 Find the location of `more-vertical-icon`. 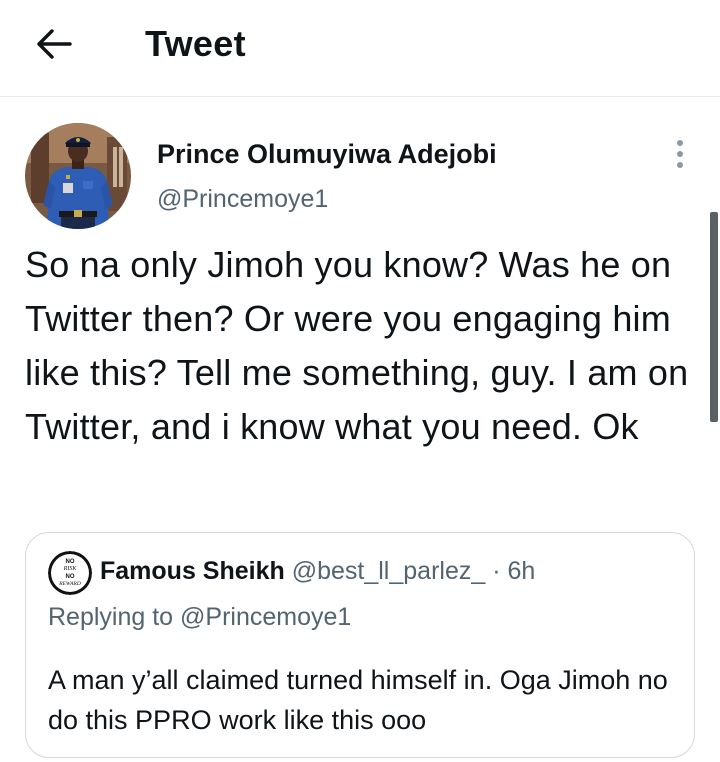

more-vertical-icon is located at coordinates (680, 154).